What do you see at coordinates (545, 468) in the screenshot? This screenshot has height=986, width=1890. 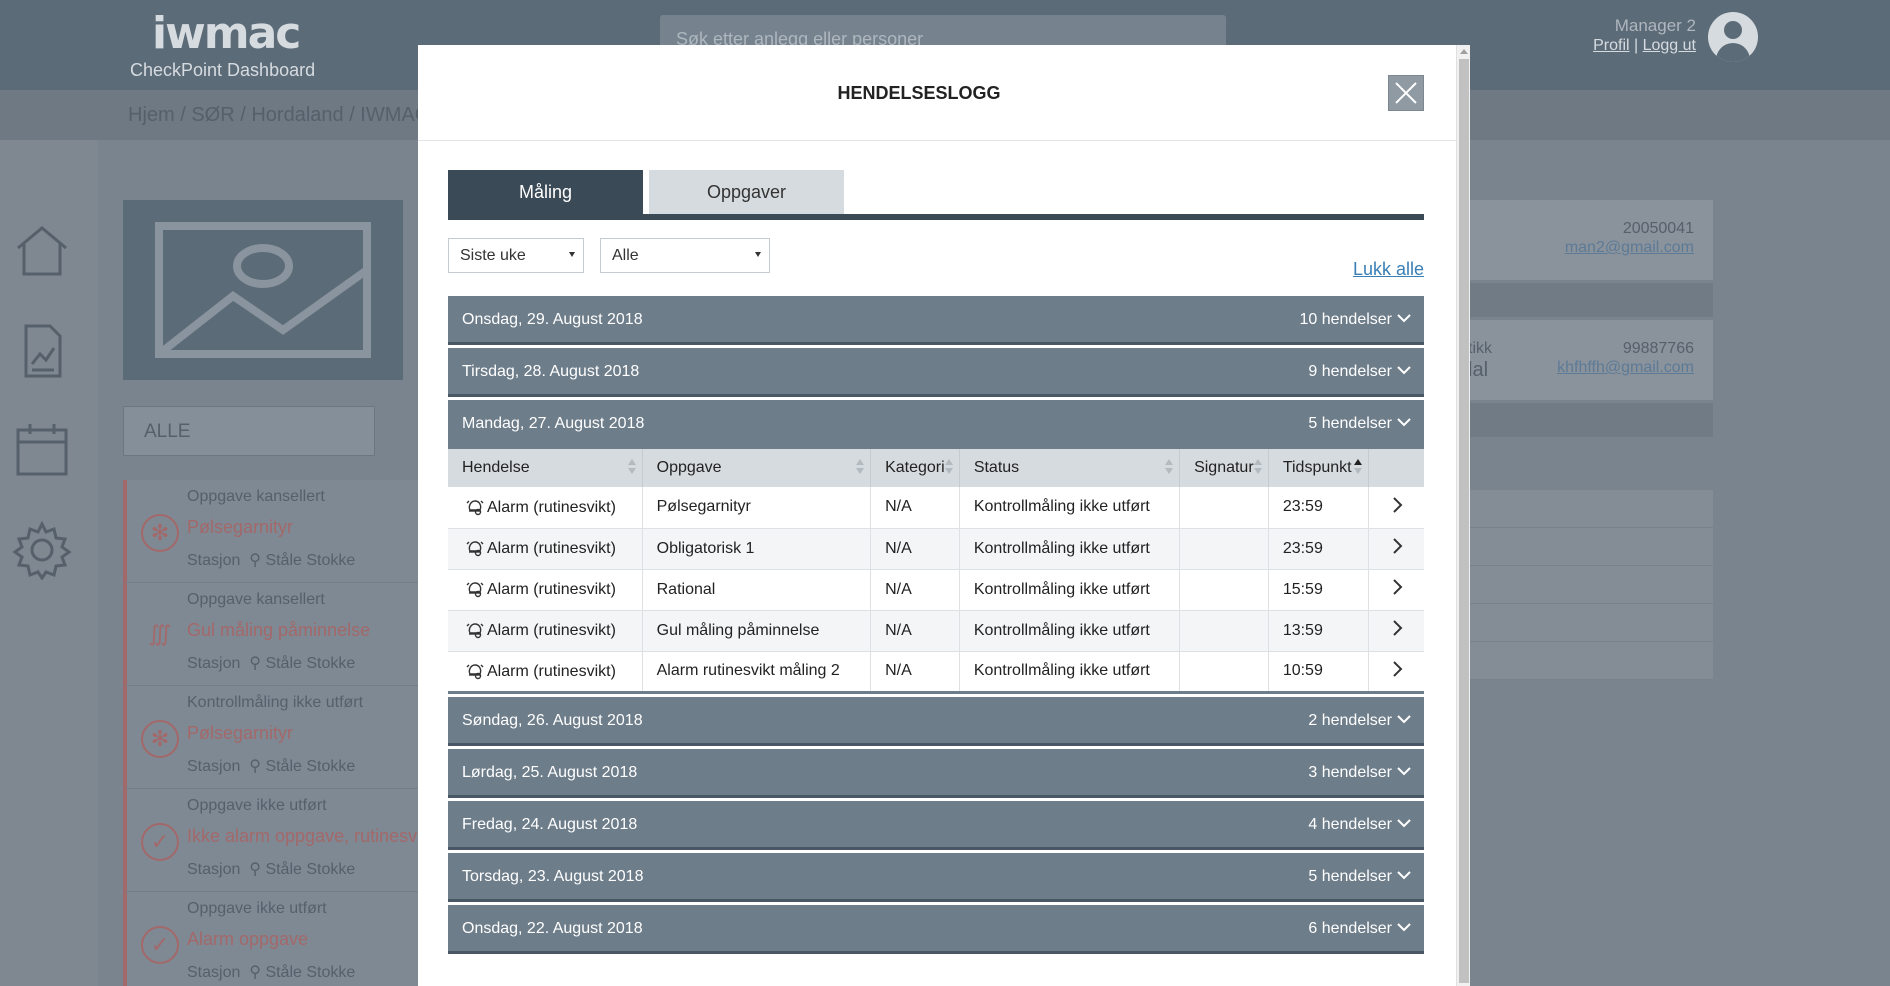 I see `column-header-hendelse: Hendelse` at bounding box center [545, 468].